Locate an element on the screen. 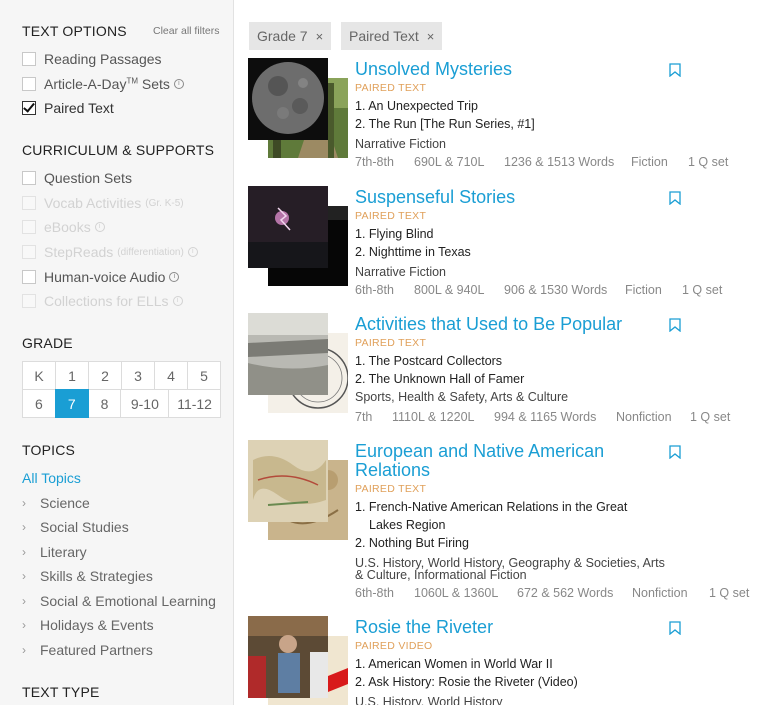 The width and height of the screenshot is (758, 705). result-genre: U.S. History, World History is located at coordinates (429, 700).